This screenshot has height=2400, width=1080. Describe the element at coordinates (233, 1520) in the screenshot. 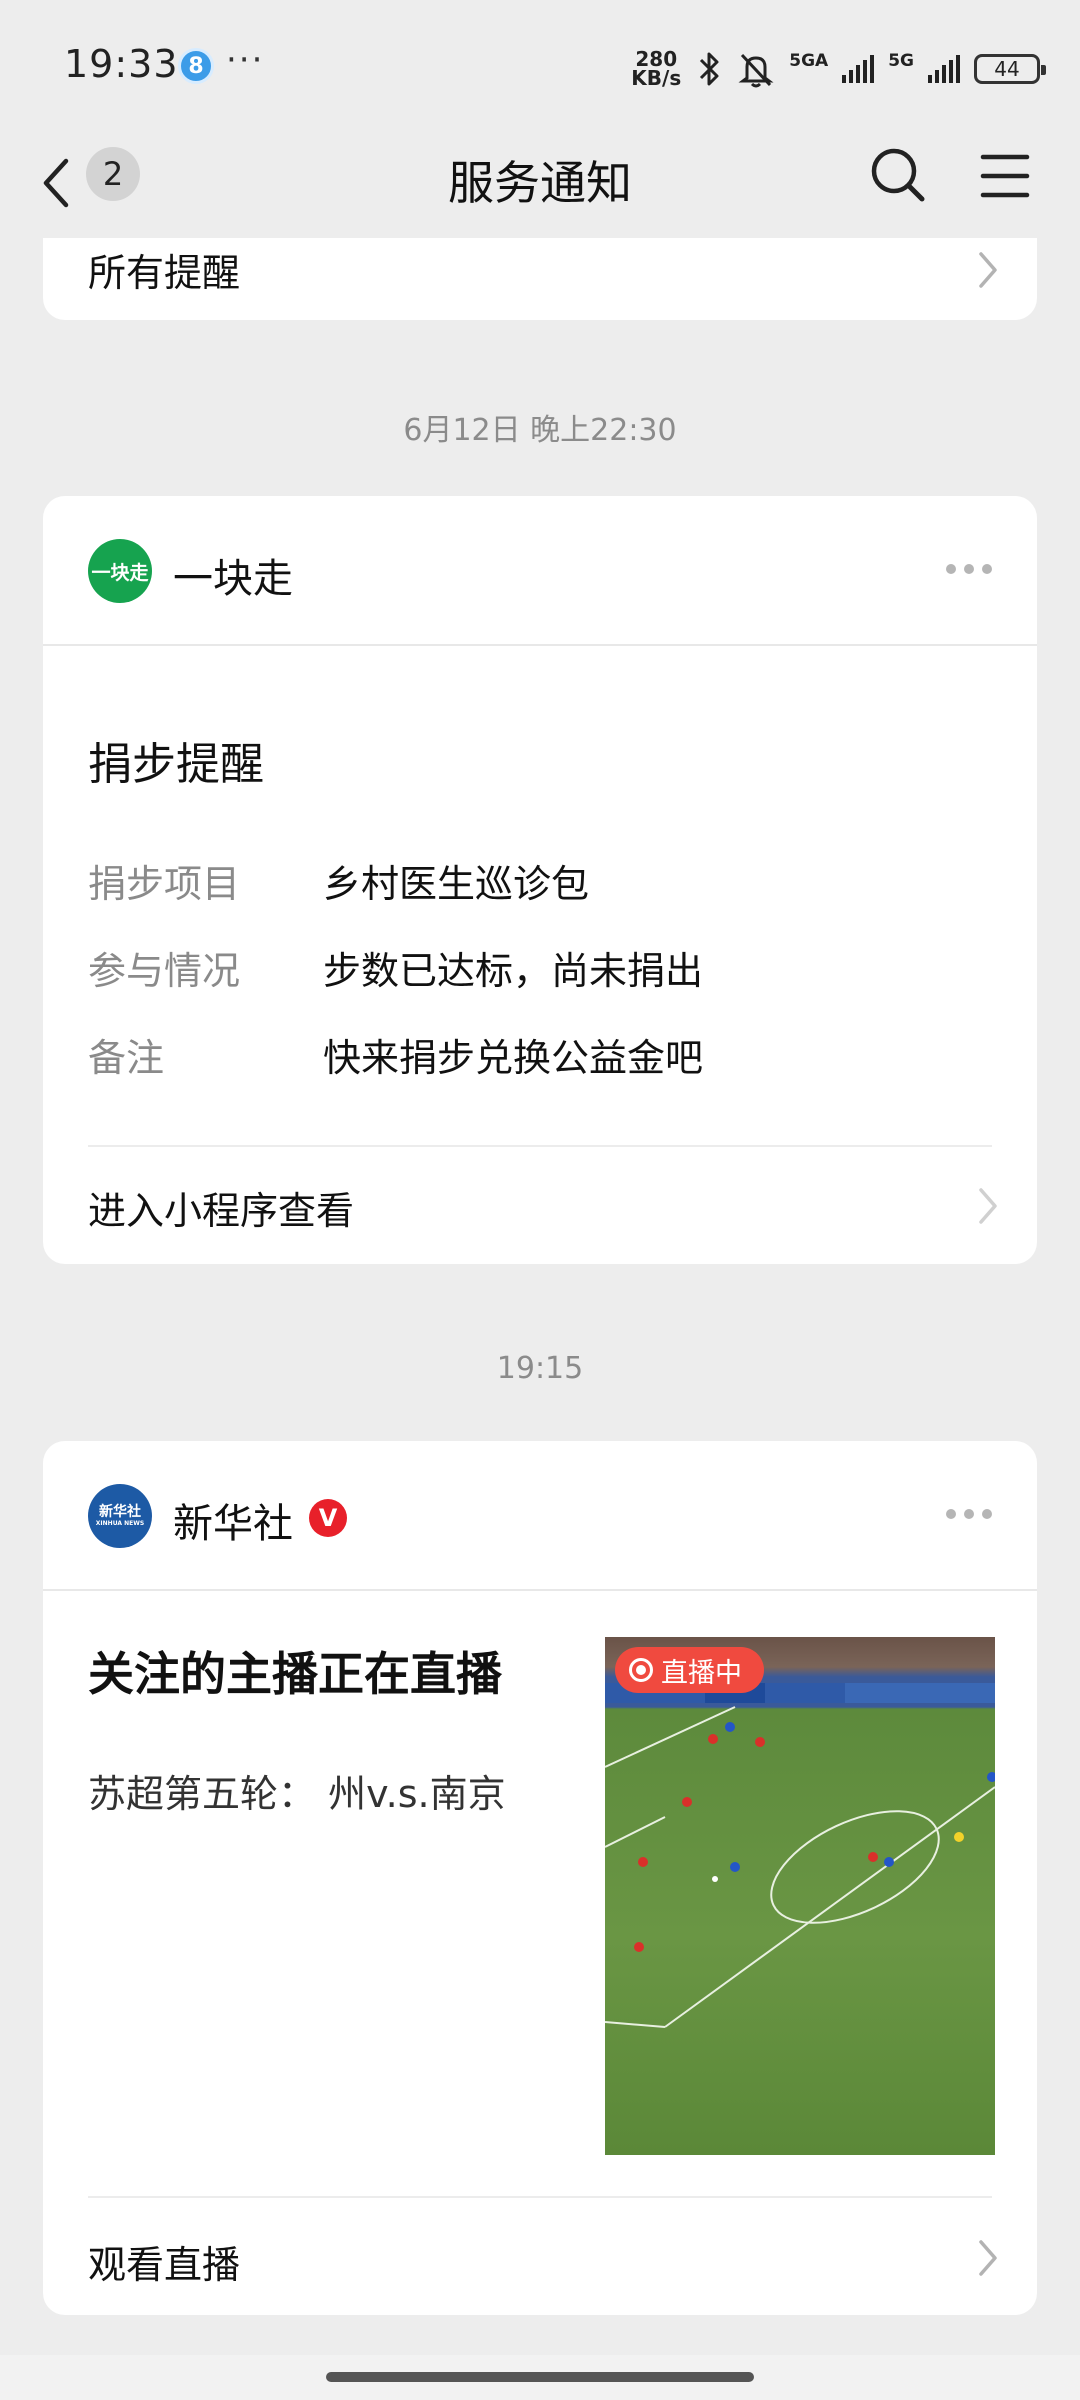

I see `publisher-name: 新华社` at that location.